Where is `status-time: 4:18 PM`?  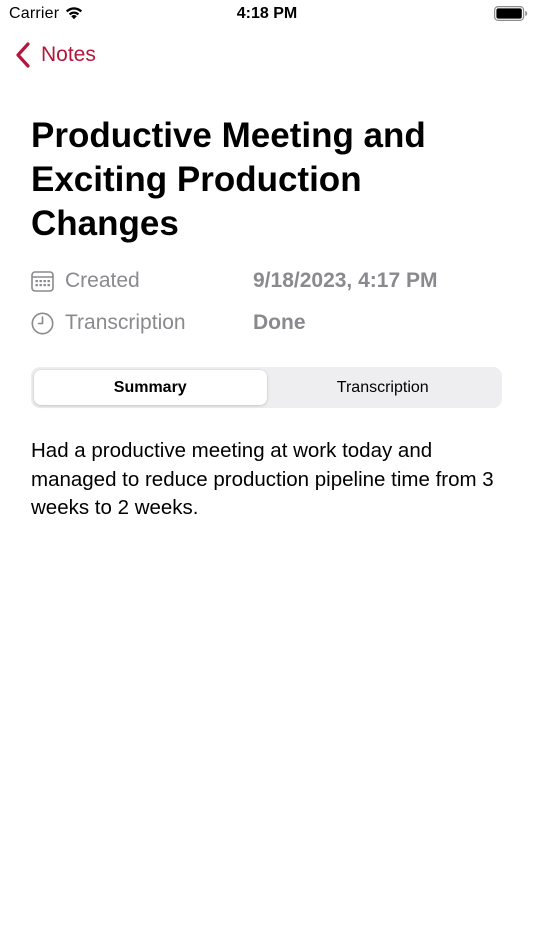 status-time: 4:18 PM is located at coordinates (267, 13).